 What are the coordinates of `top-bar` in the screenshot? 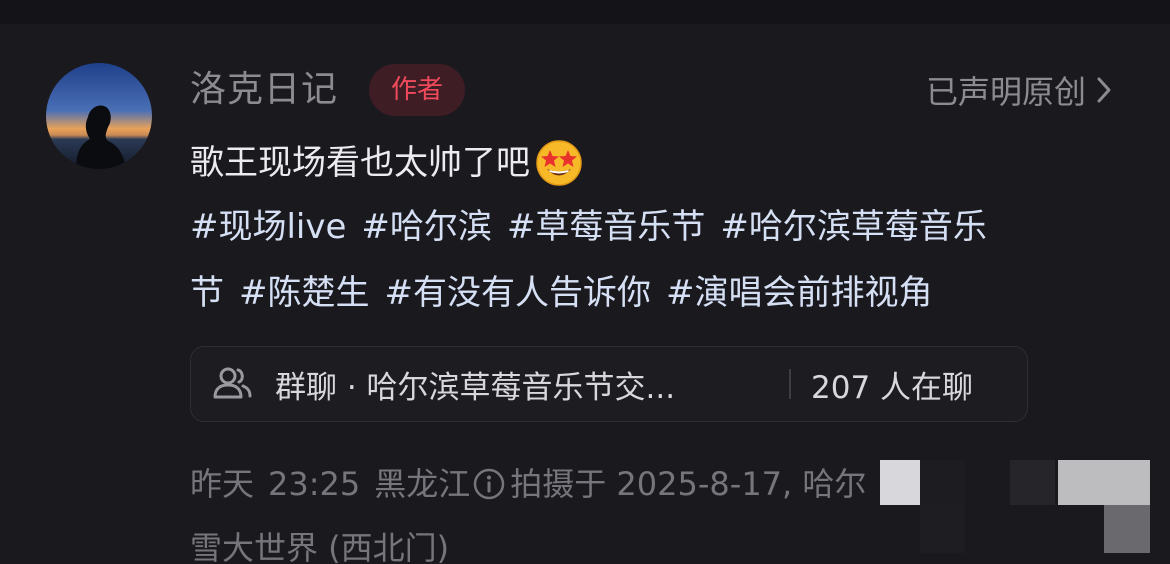 It's located at (585, 12).